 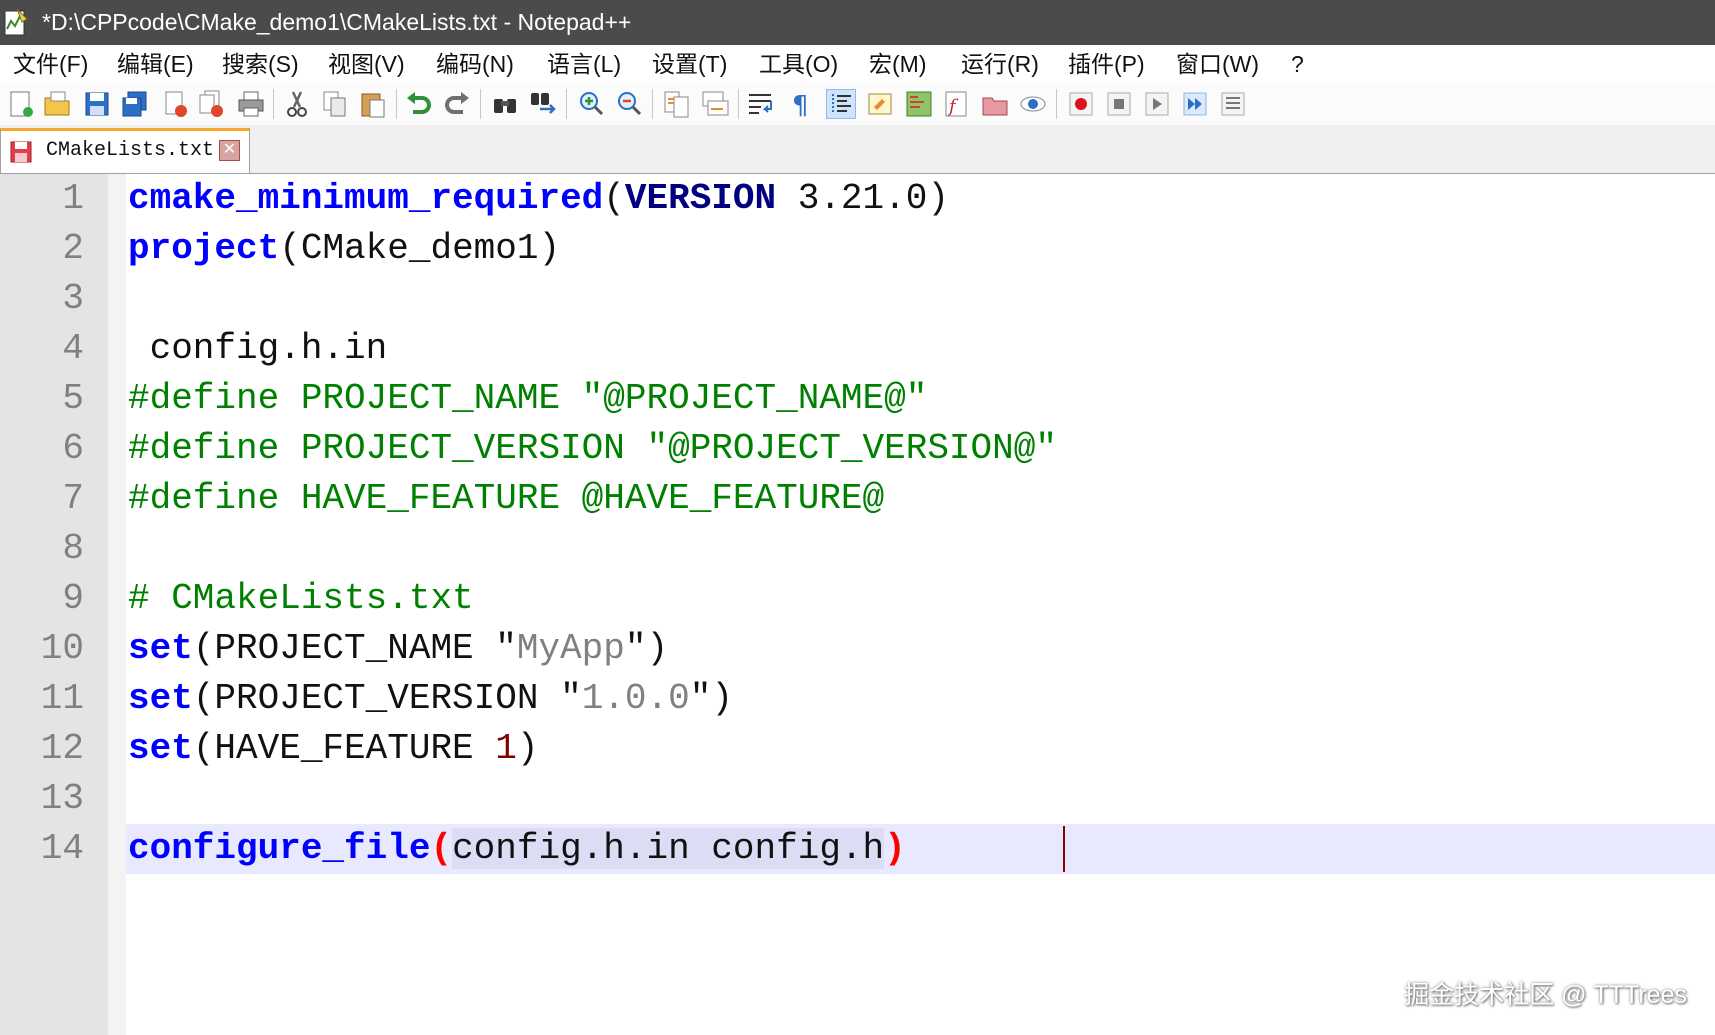 What do you see at coordinates (117, 604) in the screenshot?
I see `fold-margin` at bounding box center [117, 604].